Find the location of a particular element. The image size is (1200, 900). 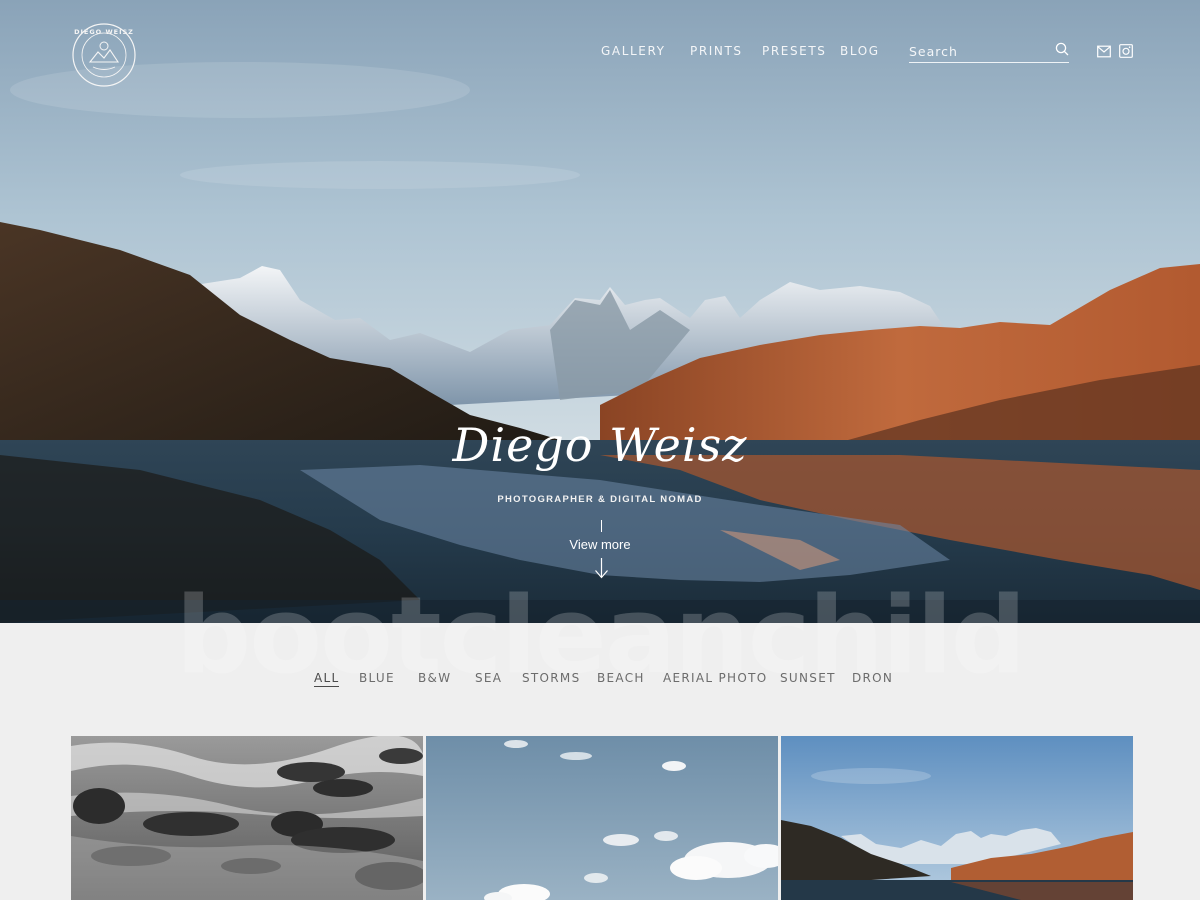

instagram-icon is located at coordinates (1126, 51).